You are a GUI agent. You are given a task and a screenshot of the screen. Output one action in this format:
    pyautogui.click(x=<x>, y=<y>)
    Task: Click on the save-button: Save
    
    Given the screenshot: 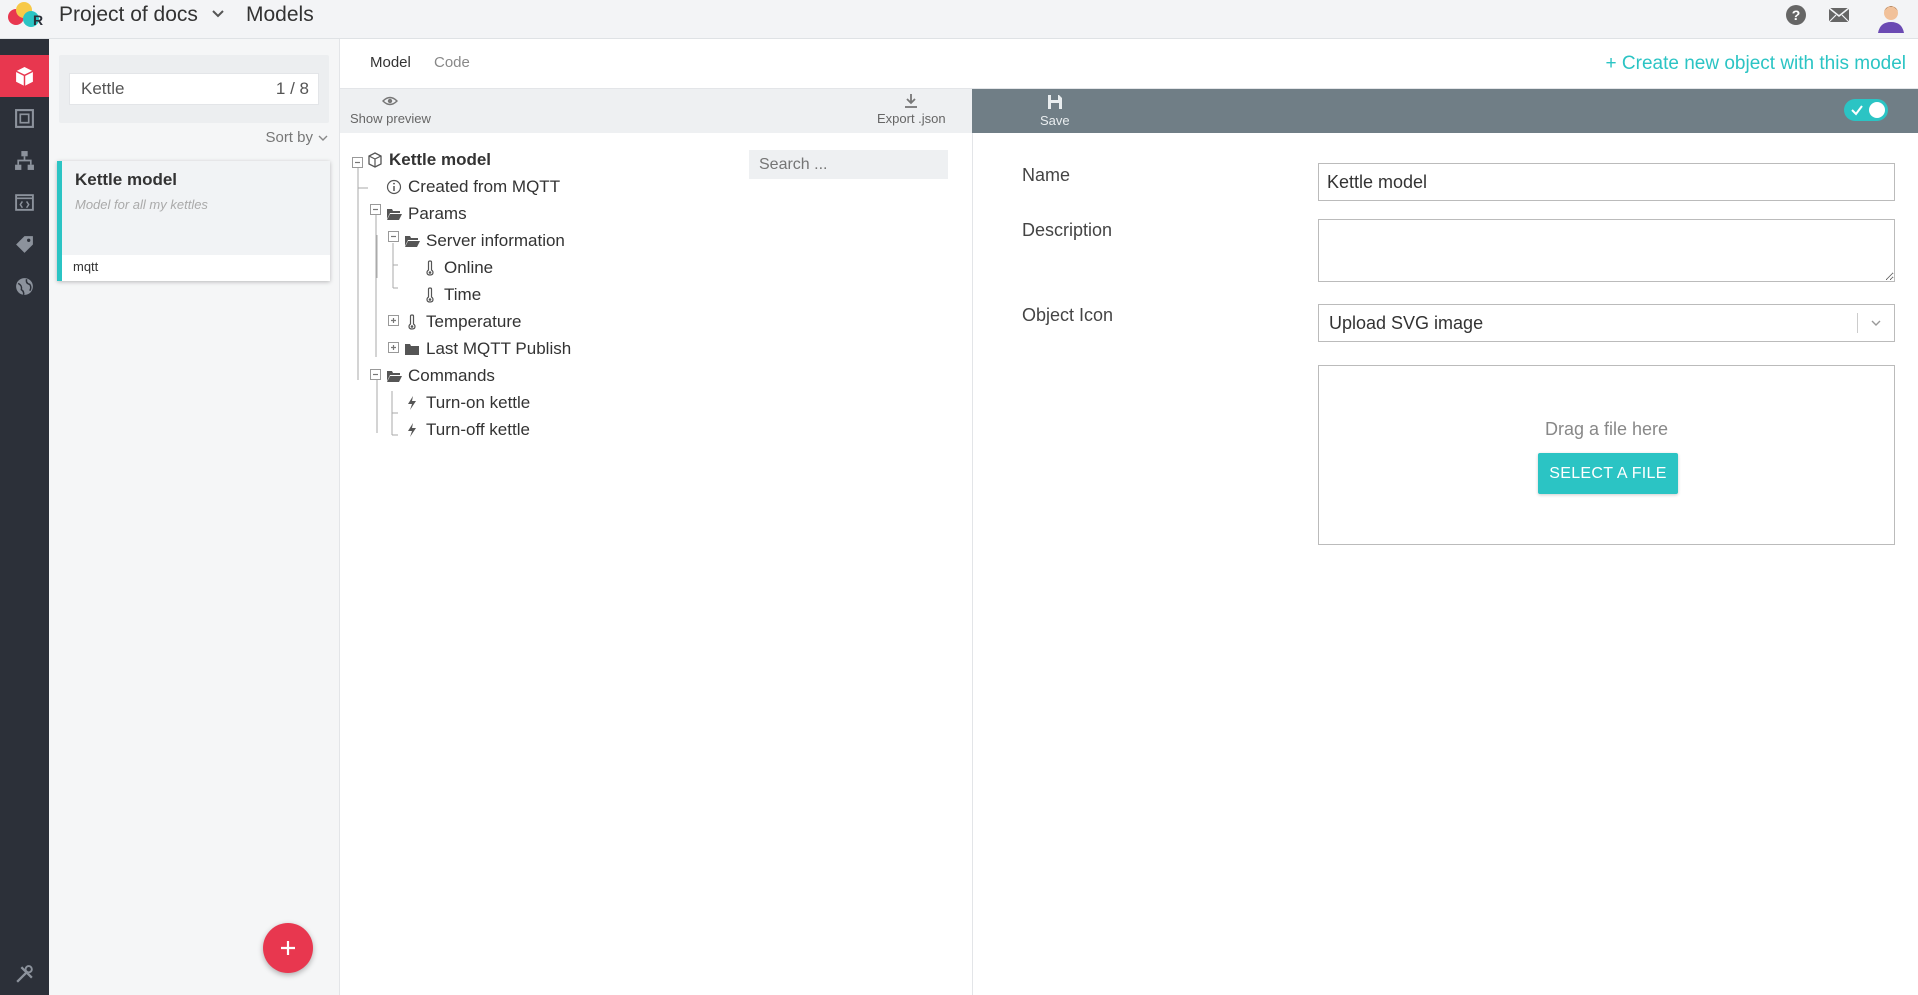 What is the action you would take?
    pyautogui.click(x=1055, y=110)
    